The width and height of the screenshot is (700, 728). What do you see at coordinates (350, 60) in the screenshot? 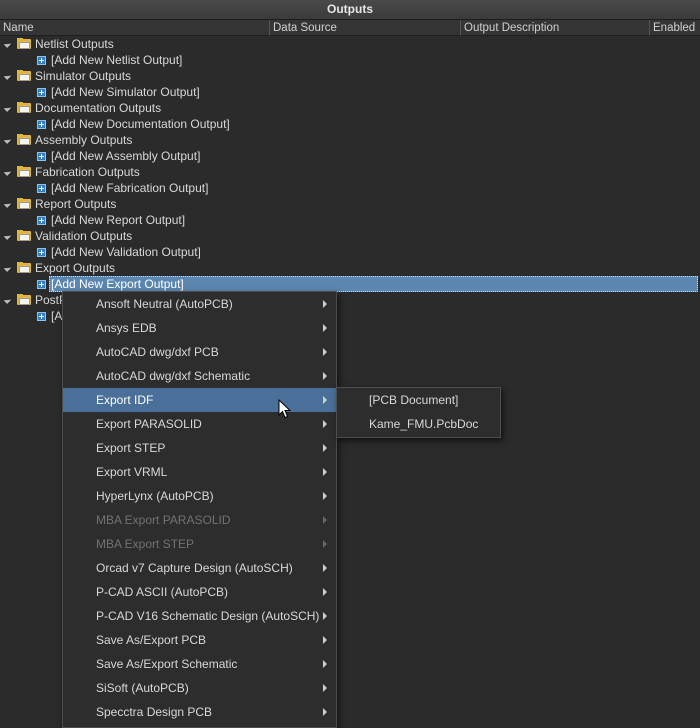
I see `add-output-row: [Add New Netlist Output]` at bounding box center [350, 60].